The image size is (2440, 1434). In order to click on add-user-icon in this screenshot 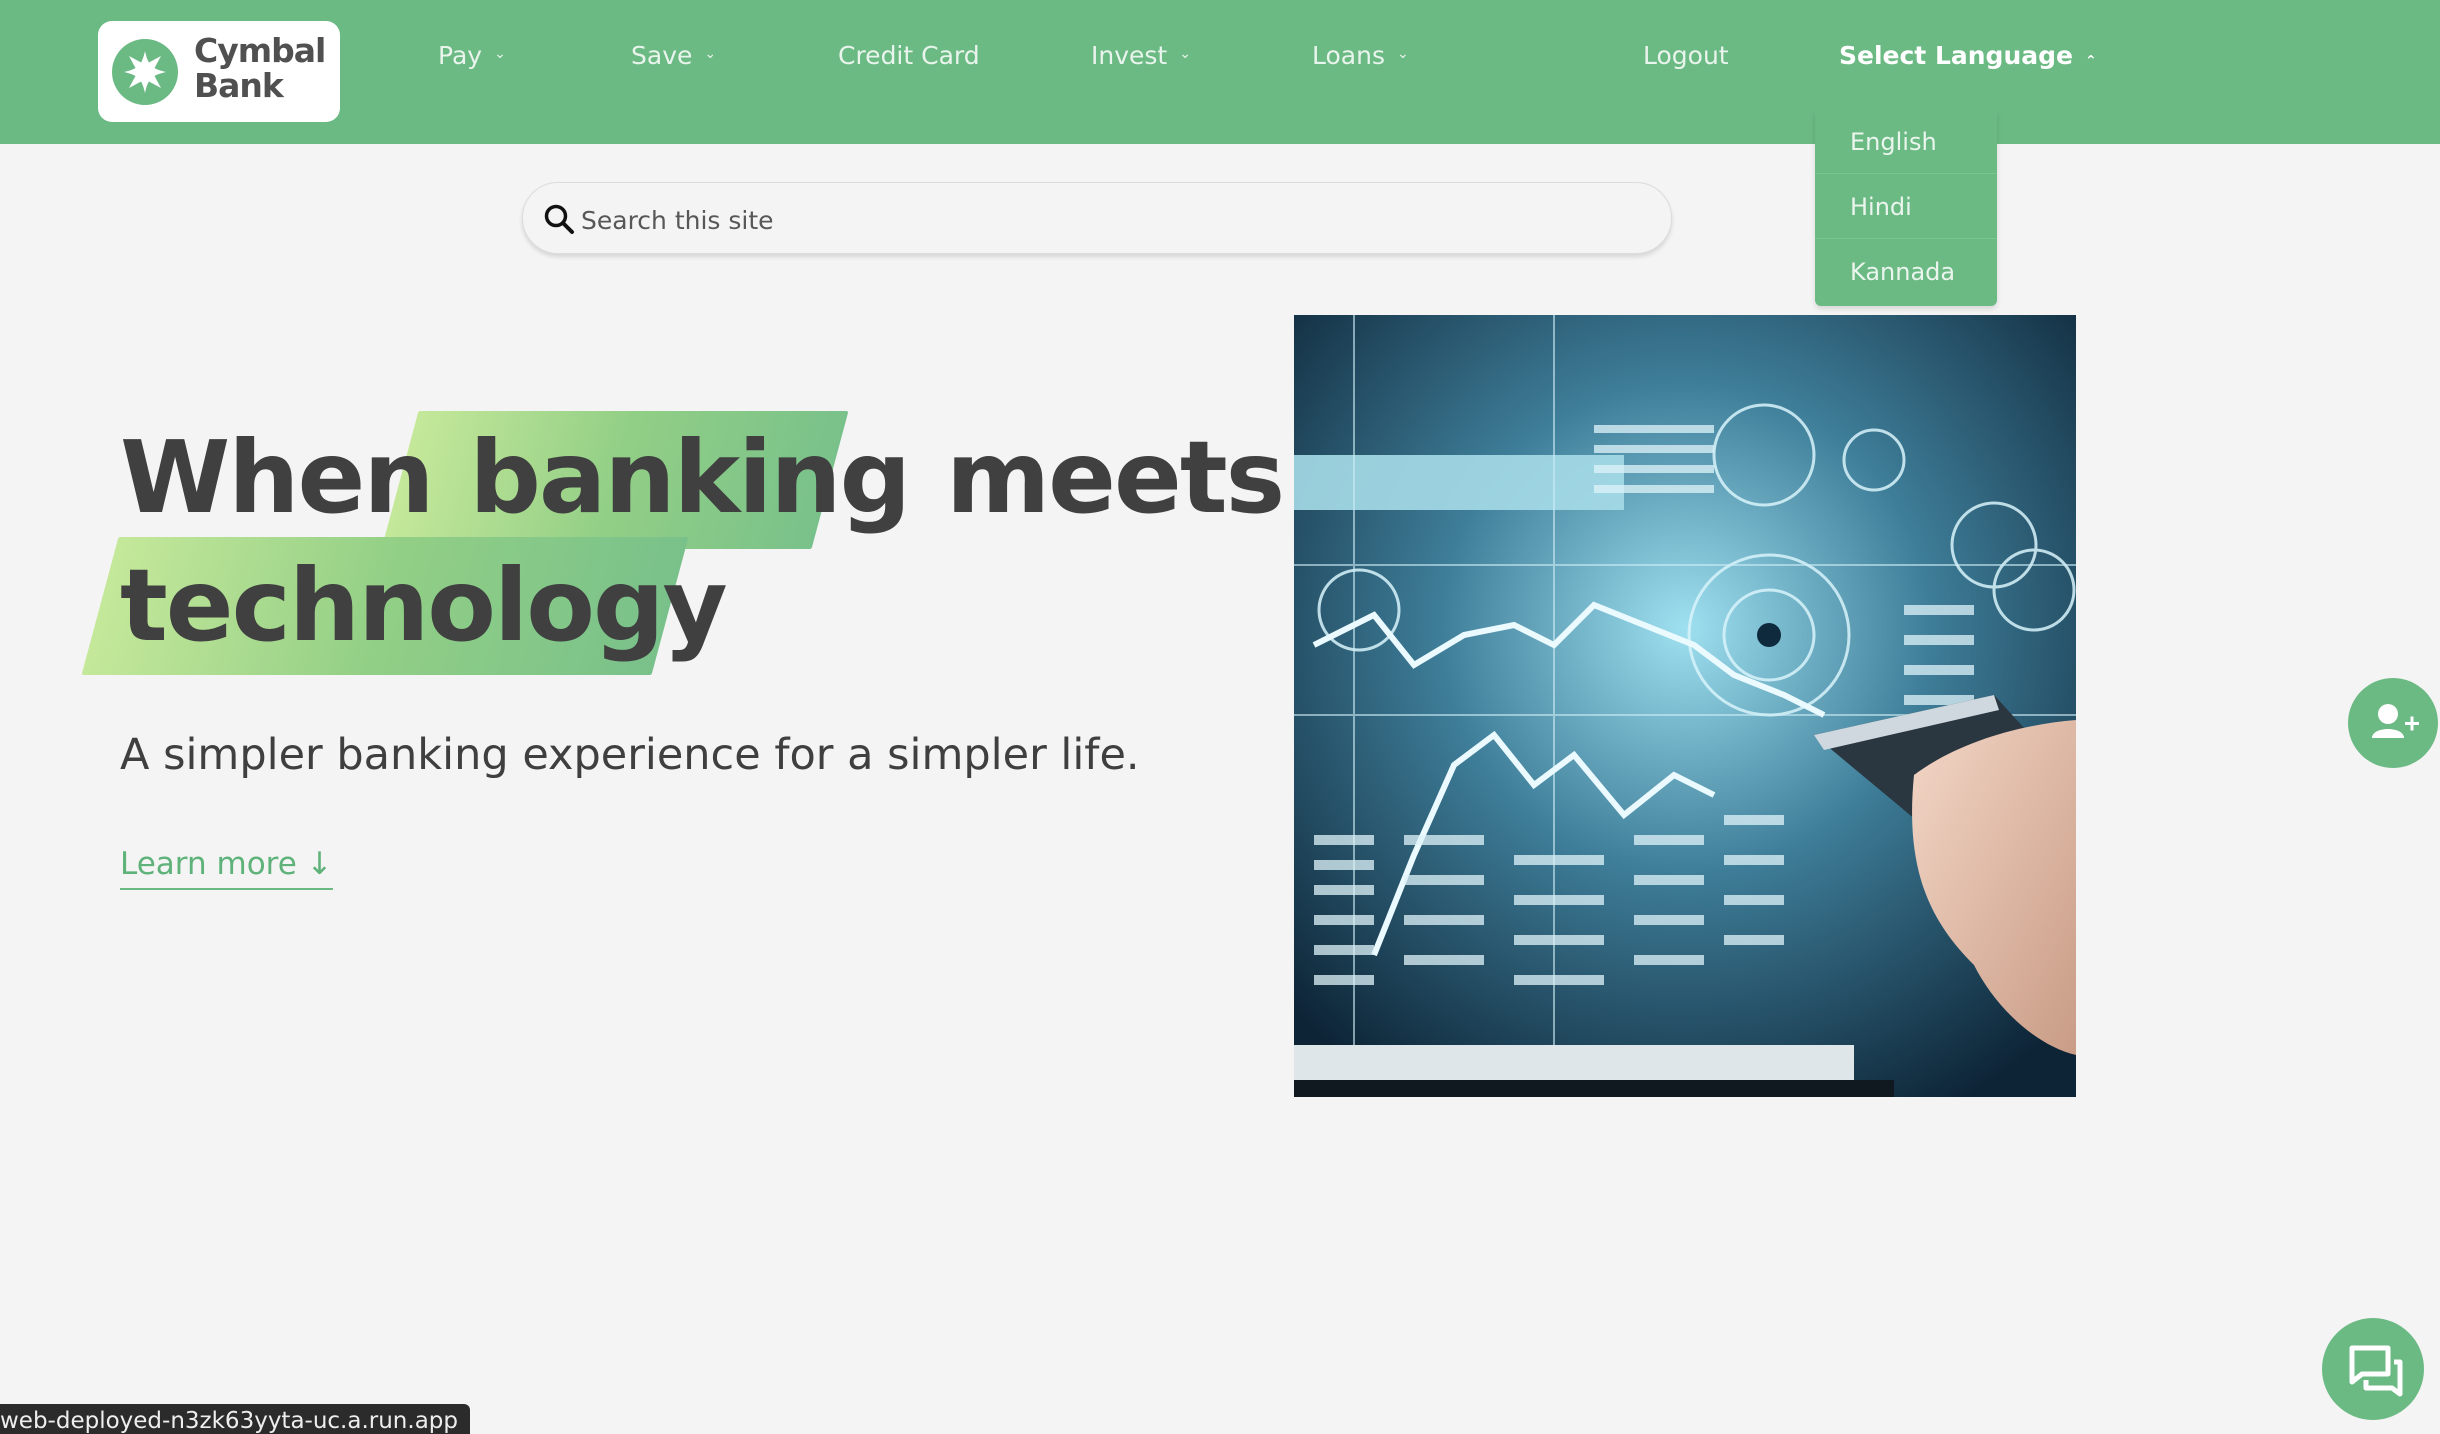, I will do `click(2395, 721)`.